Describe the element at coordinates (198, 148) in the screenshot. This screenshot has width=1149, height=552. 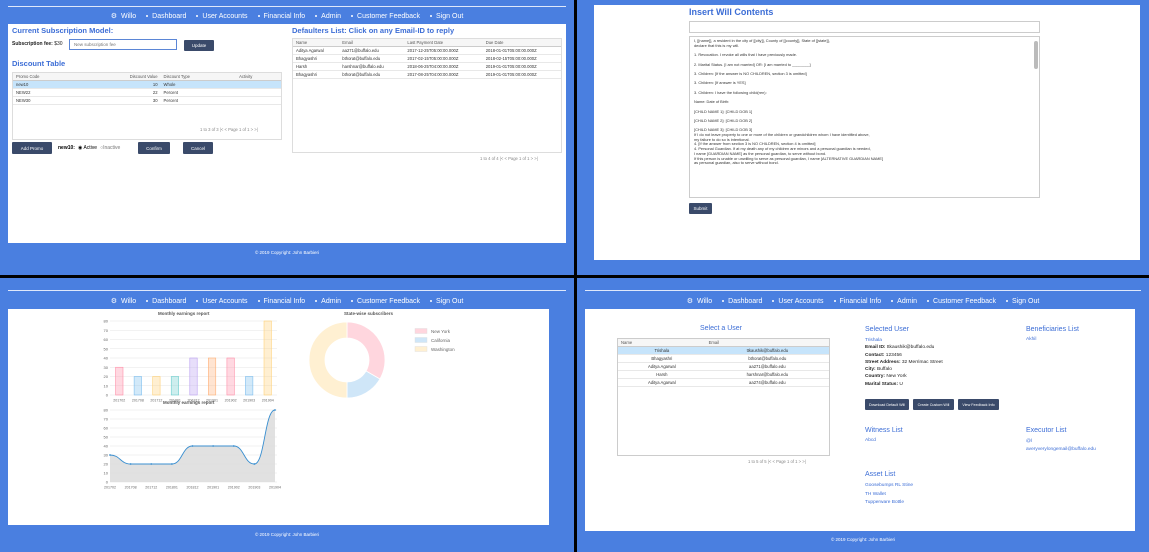
I see `cancel-button: Cancel` at that location.